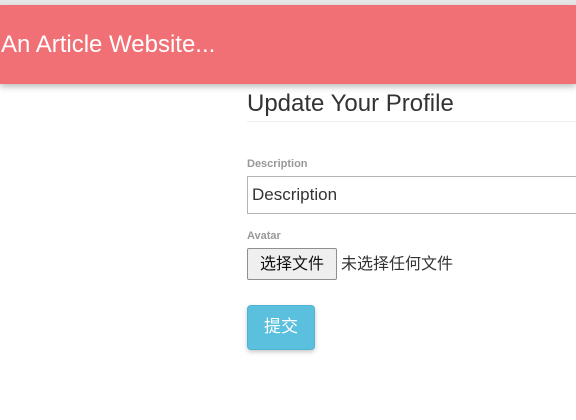 The image size is (576, 420). Describe the element at coordinates (397, 263) in the screenshot. I see `file-status-text: 未选择任何文件` at that location.